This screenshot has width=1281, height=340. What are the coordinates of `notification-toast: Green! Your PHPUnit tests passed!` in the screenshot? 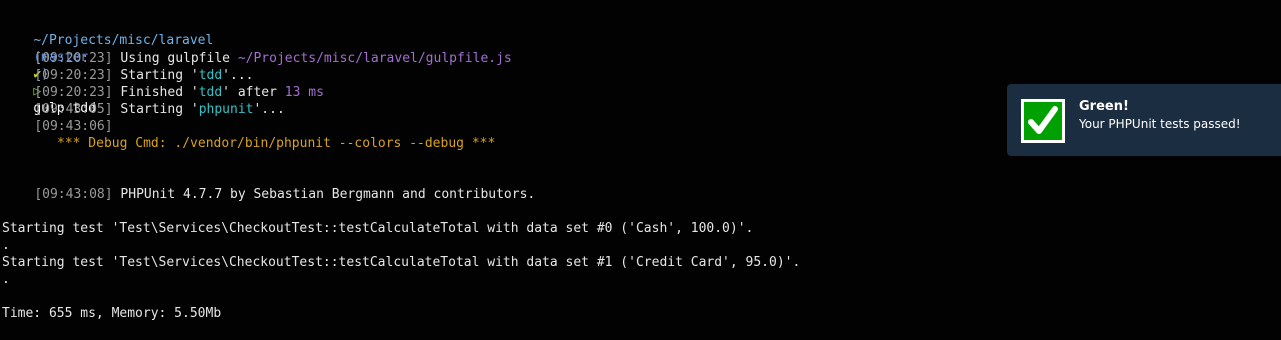 It's located at (1144, 120).